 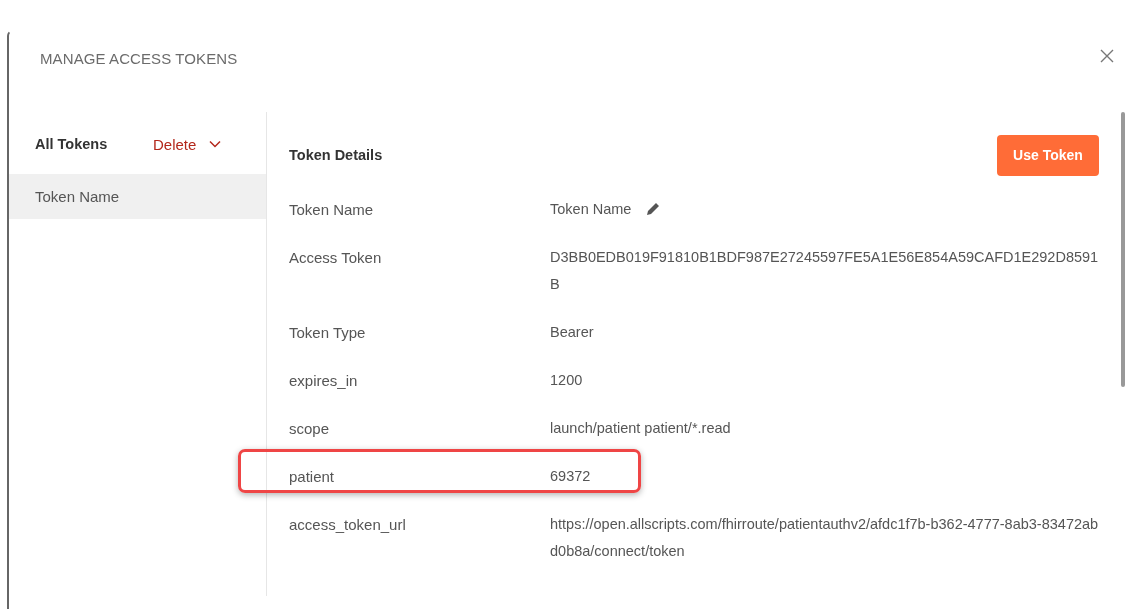 I want to click on pencil-icon, so click(x=653, y=209).